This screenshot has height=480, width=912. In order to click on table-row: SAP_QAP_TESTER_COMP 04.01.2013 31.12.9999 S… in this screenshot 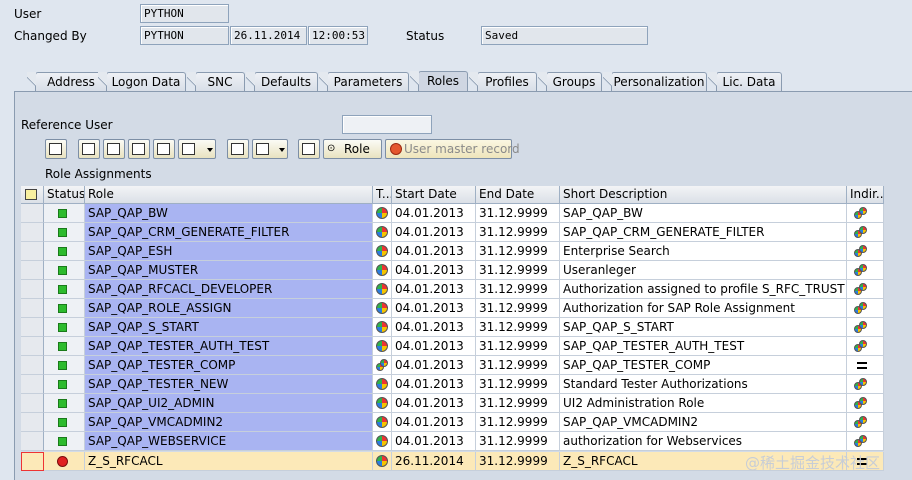, I will do `click(452, 365)`.